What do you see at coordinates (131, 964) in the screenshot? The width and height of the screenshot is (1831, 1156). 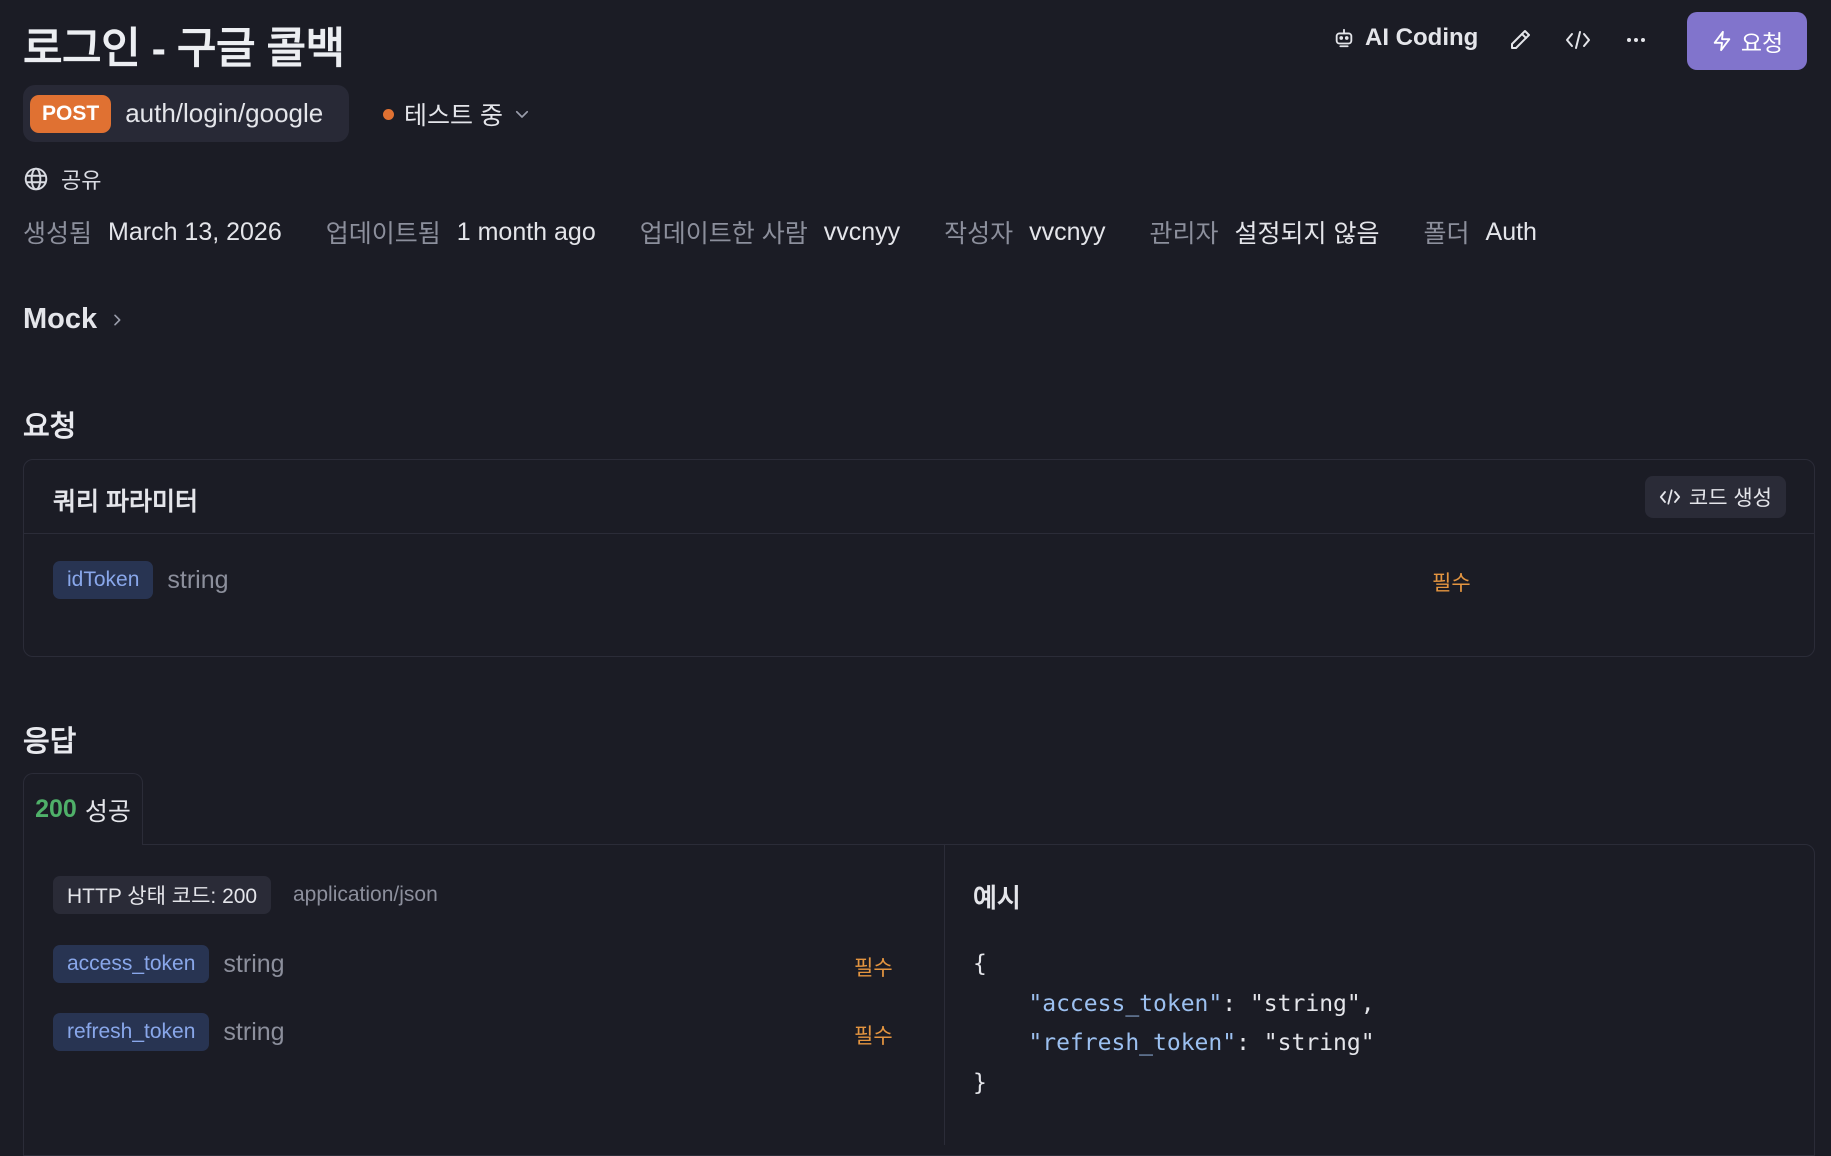 I see `field-name: access_token` at bounding box center [131, 964].